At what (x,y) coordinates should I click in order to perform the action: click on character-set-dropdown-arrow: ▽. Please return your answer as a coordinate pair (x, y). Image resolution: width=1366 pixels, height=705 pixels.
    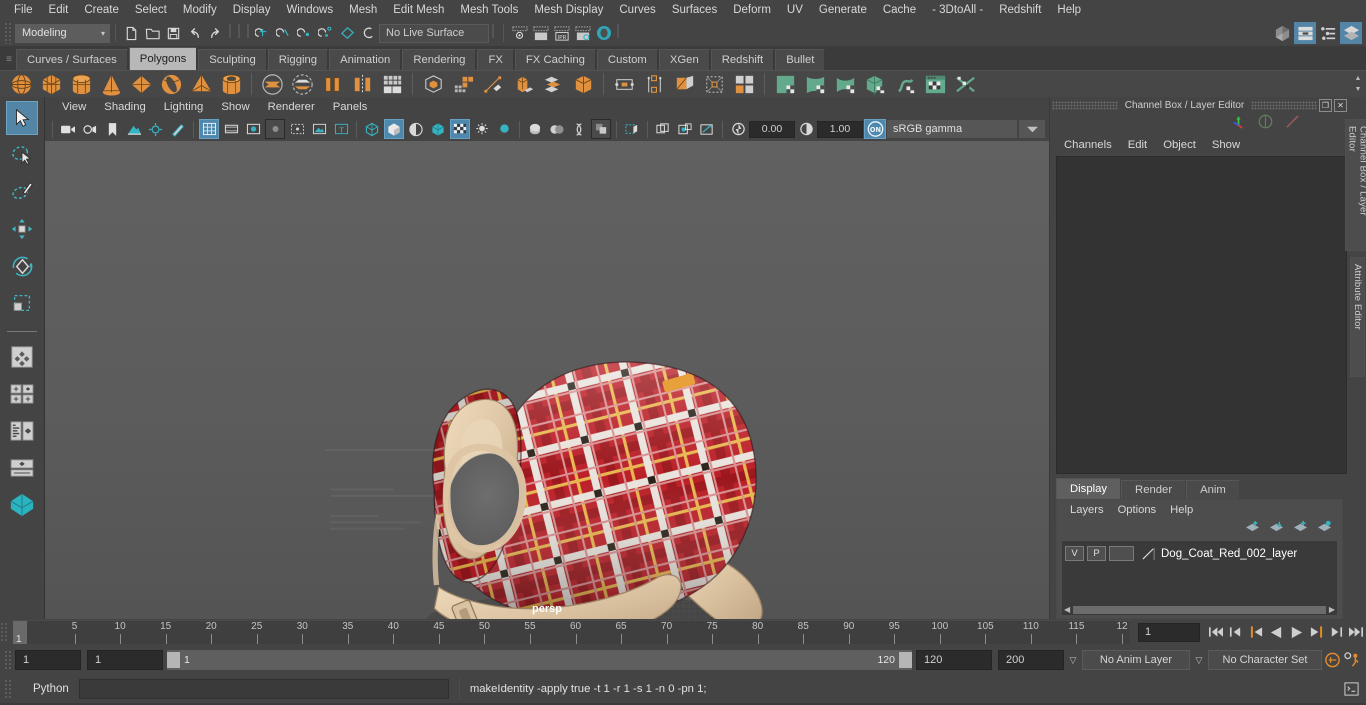
    Looking at the image, I should click on (1199, 660).